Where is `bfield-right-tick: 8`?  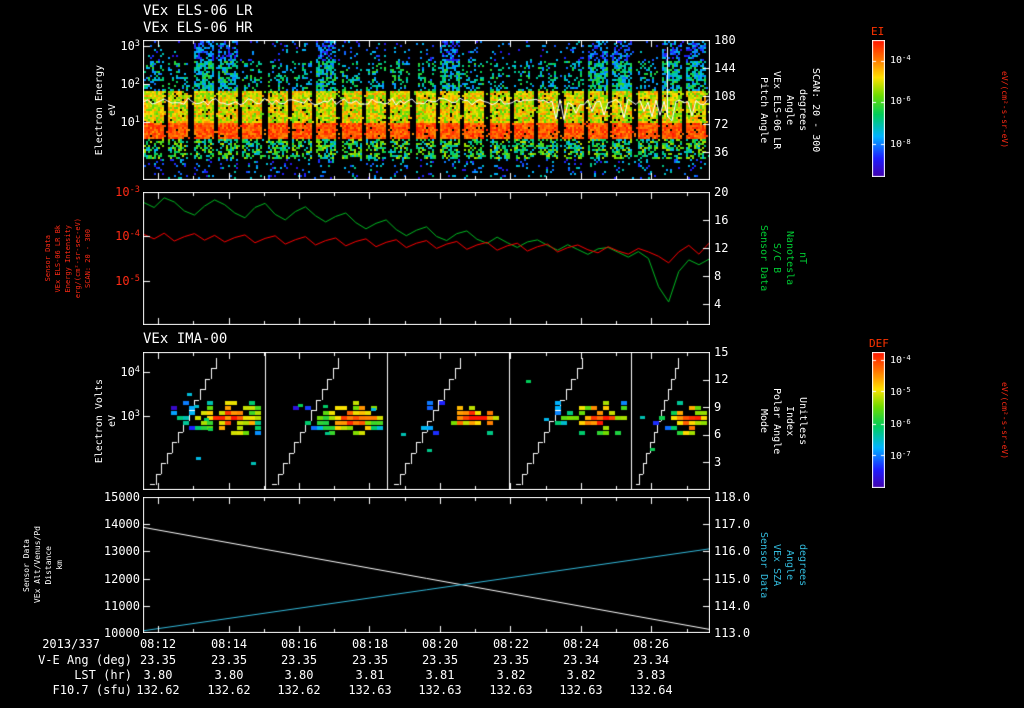
bfield-right-tick: 8 is located at coordinates (718, 276).